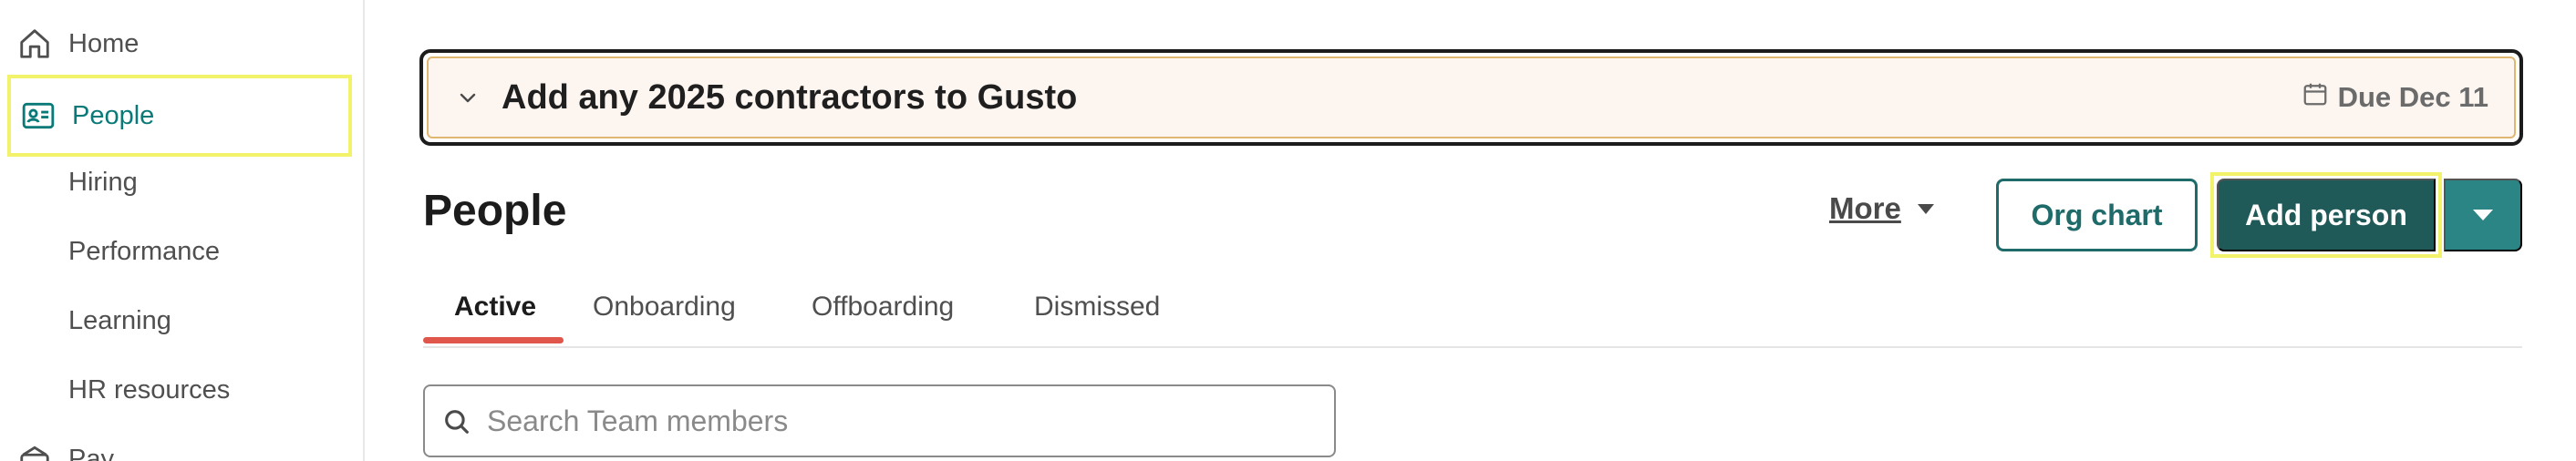 The height and width of the screenshot is (461, 2576). What do you see at coordinates (38, 115) in the screenshot?
I see `id-card-icon` at bounding box center [38, 115].